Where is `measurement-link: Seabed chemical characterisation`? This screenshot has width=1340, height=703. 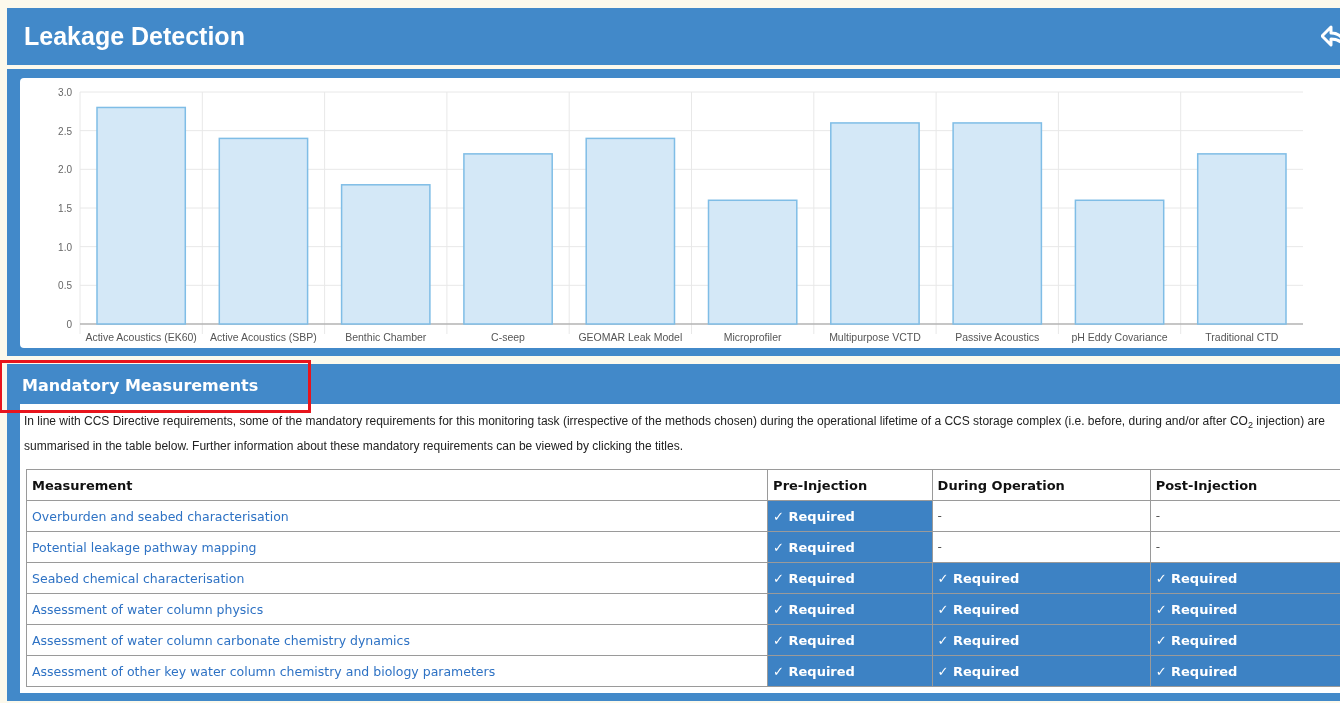 measurement-link: Seabed chemical characterisation is located at coordinates (138, 578).